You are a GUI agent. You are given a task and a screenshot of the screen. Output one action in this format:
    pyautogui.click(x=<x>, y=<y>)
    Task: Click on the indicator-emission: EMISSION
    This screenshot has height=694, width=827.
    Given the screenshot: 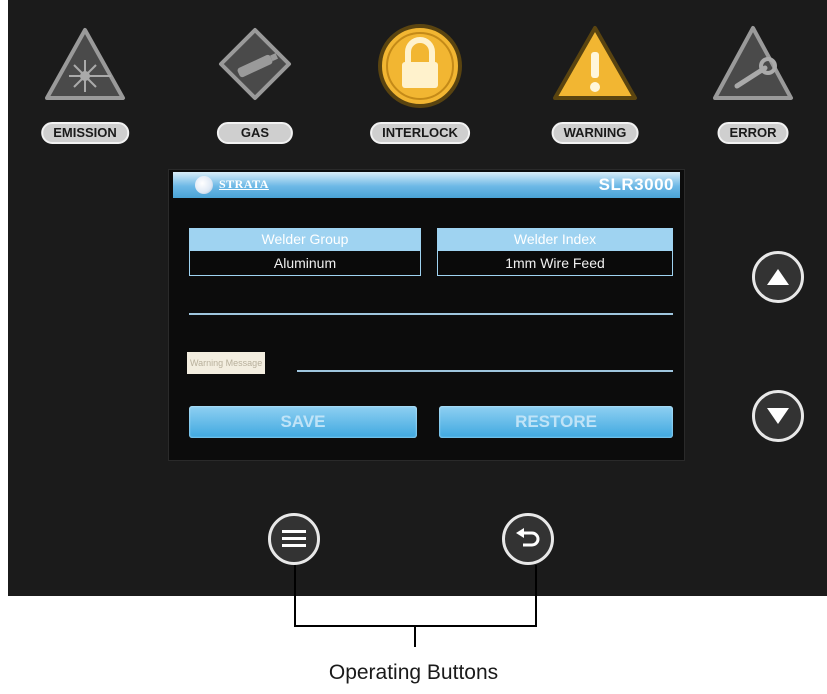 What is the action you would take?
    pyautogui.click(x=85, y=81)
    